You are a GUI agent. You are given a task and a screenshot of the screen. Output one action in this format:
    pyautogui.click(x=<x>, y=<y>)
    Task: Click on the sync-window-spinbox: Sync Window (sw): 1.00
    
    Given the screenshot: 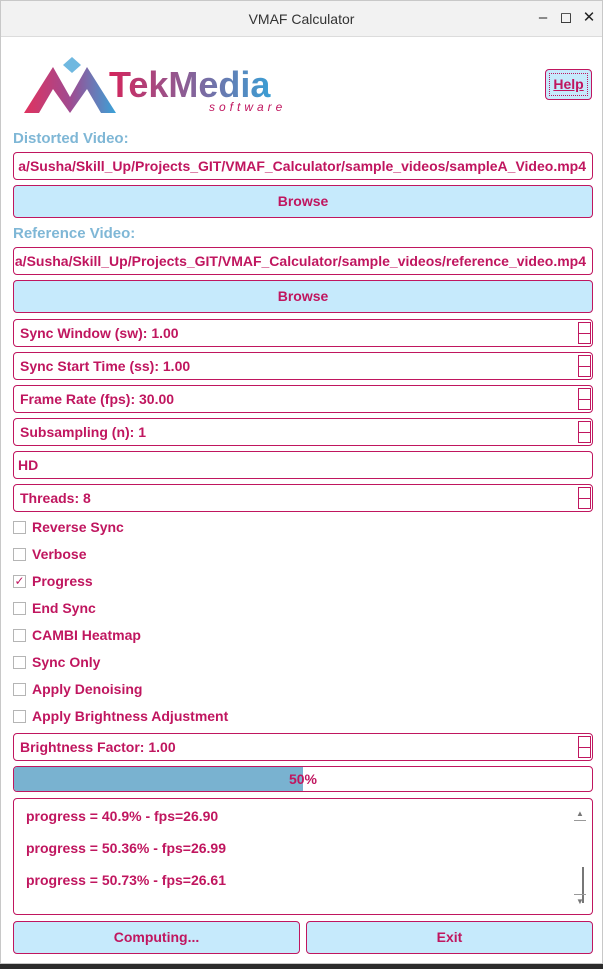 What is the action you would take?
    pyautogui.click(x=303, y=333)
    